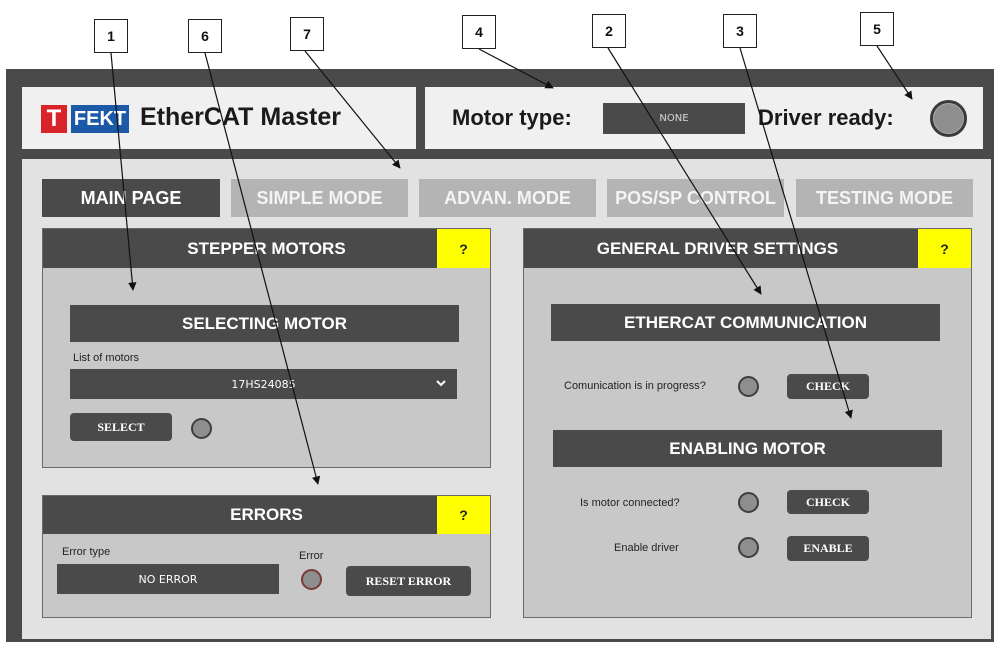  Describe the element at coordinates (131, 198) in the screenshot. I see `tab-main-page: MAIN PAGE` at that location.